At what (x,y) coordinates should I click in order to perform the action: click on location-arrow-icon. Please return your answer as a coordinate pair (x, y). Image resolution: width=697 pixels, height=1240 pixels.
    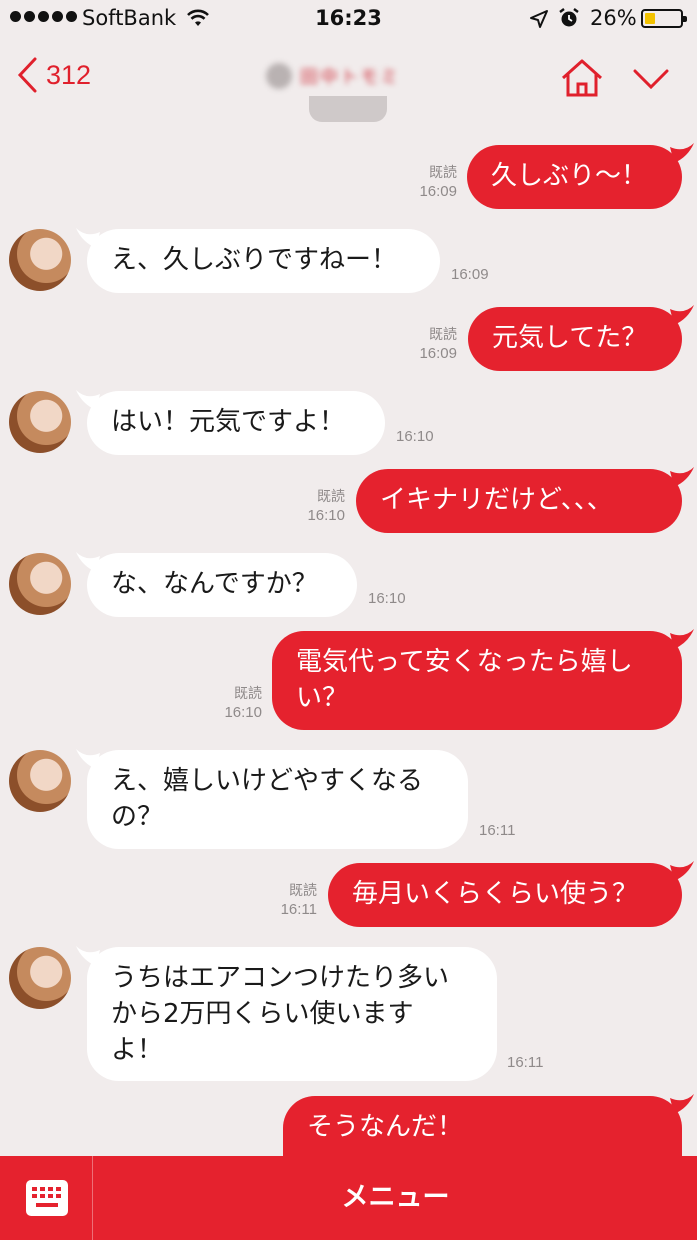
    Looking at the image, I should click on (539, 19).